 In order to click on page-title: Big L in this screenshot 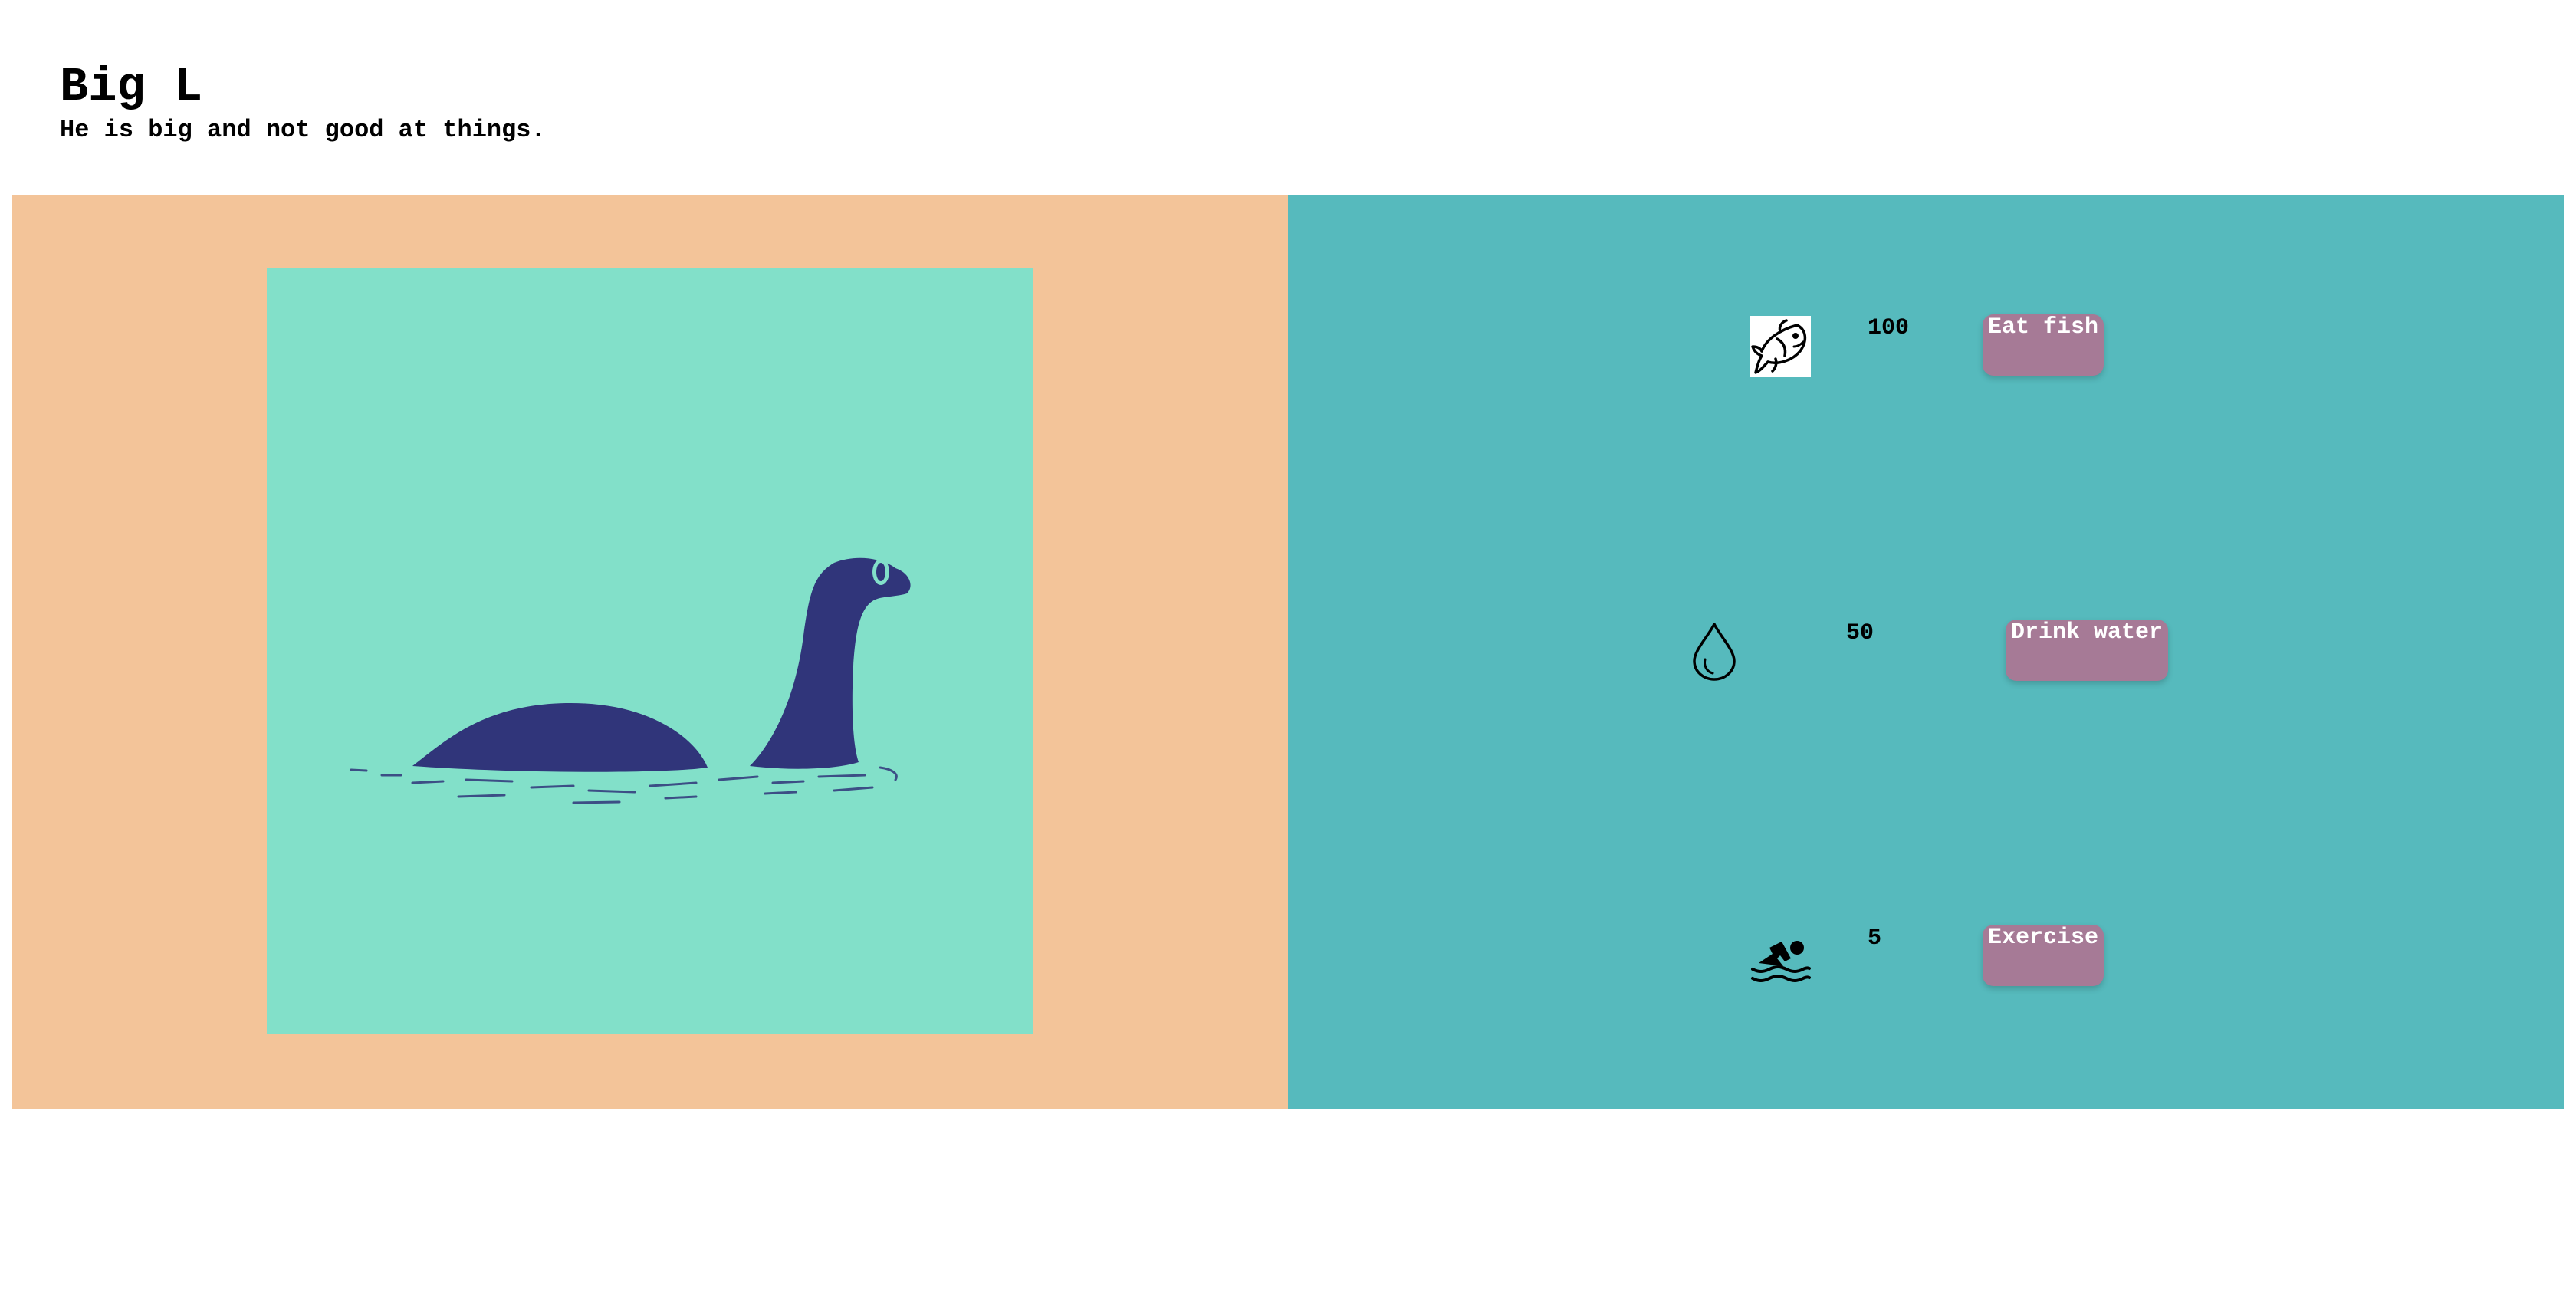, I will do `click(131, 87)`.